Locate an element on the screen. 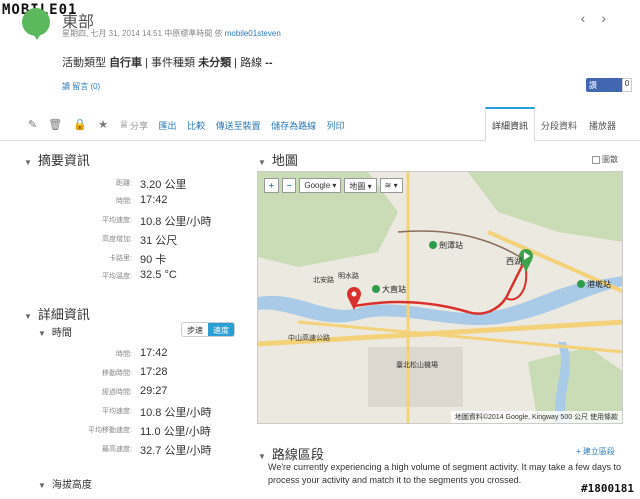  lock-icon: 🔒 is located at coordinates (80, 125).